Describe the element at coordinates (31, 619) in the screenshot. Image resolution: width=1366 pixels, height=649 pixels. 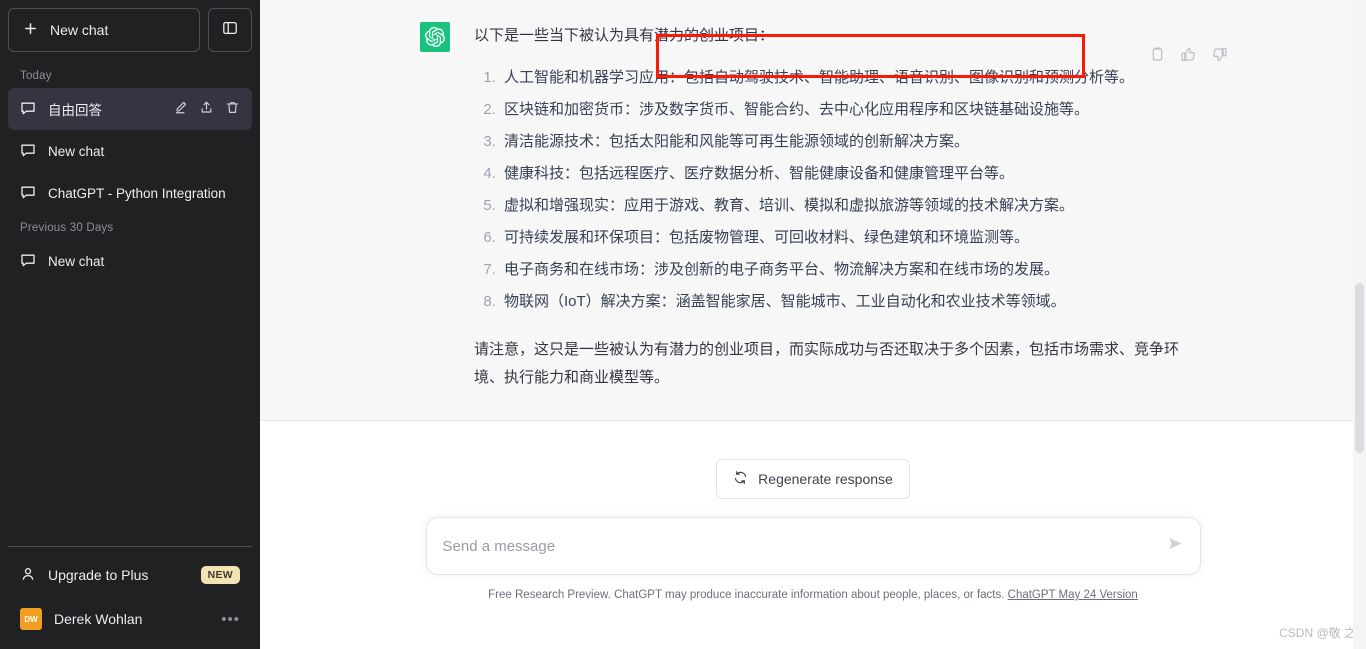
I see `avatar: DW` at that location.